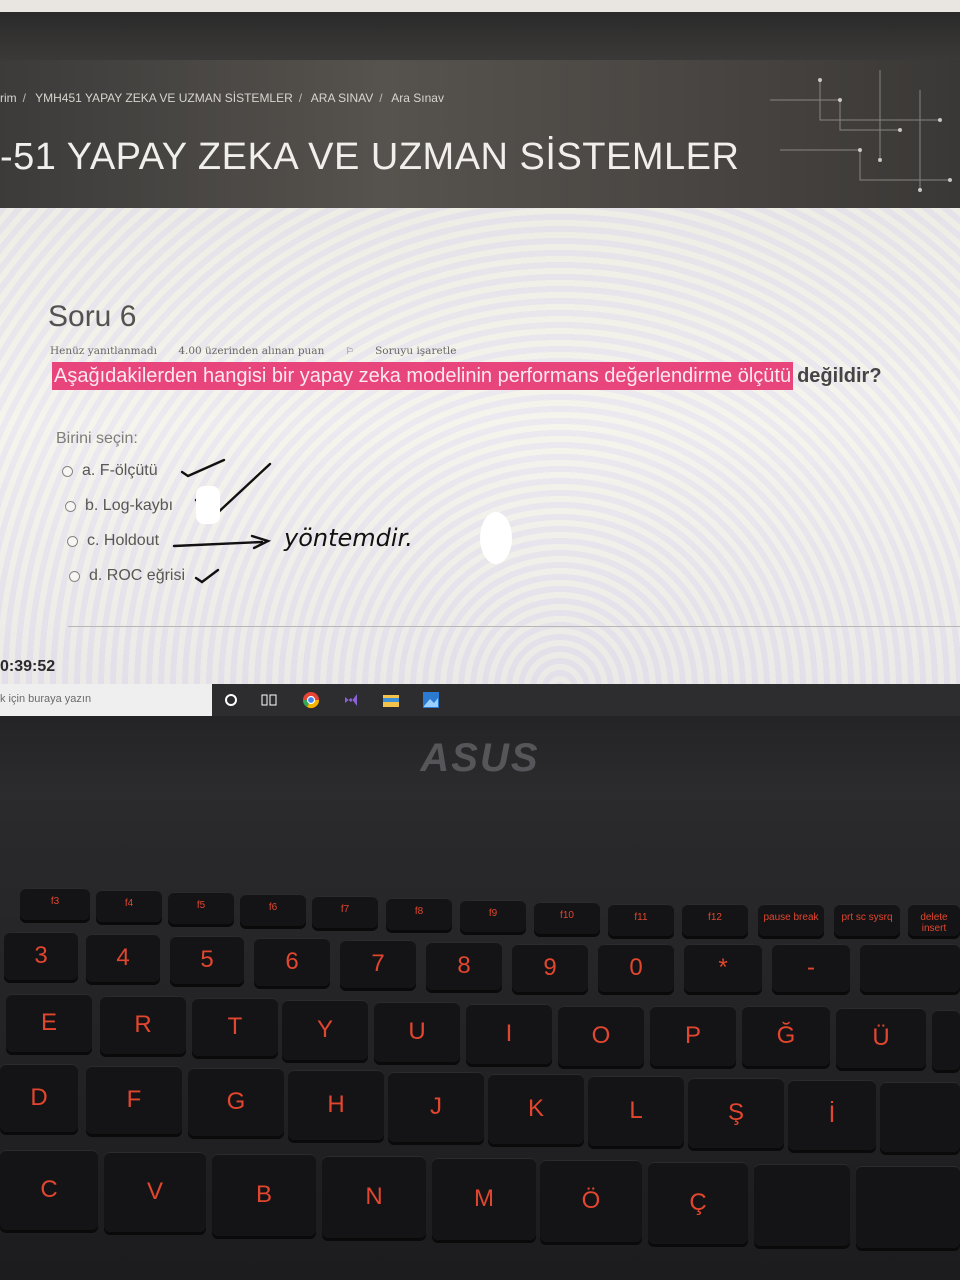 This screenshot has width=960, height=1280. Describe the element at coordinates (417, 1032) in the screenshot. I see `key-u: U` at that location.